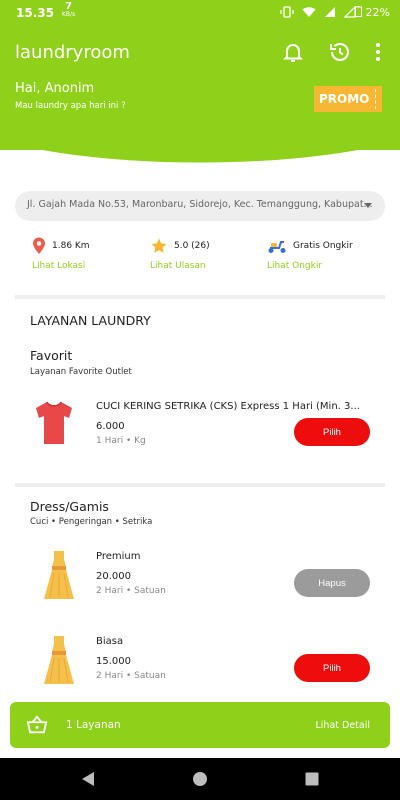  I want to click on dress-subtitle: Cuci • Pengeringan • Setrika, so click(91, 522).